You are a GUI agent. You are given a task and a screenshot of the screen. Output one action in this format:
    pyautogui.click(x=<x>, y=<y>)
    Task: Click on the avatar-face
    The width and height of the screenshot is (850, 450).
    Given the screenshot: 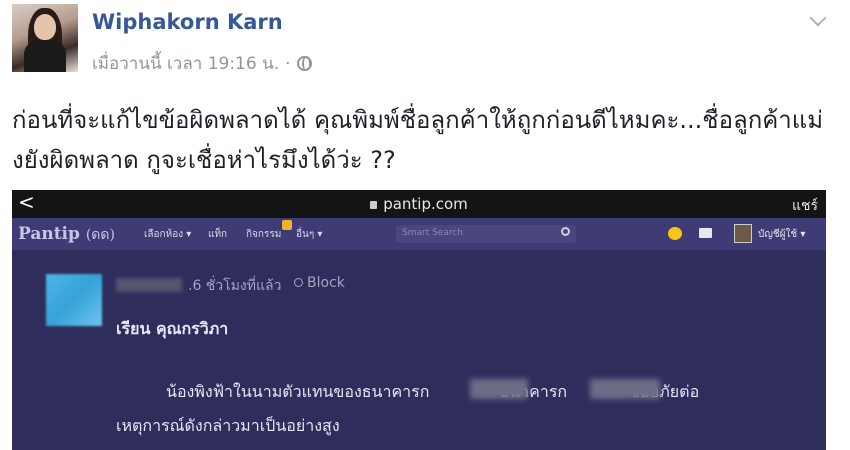 What is the action you would take?
    pyautogui.click(x=45, y=27)
    